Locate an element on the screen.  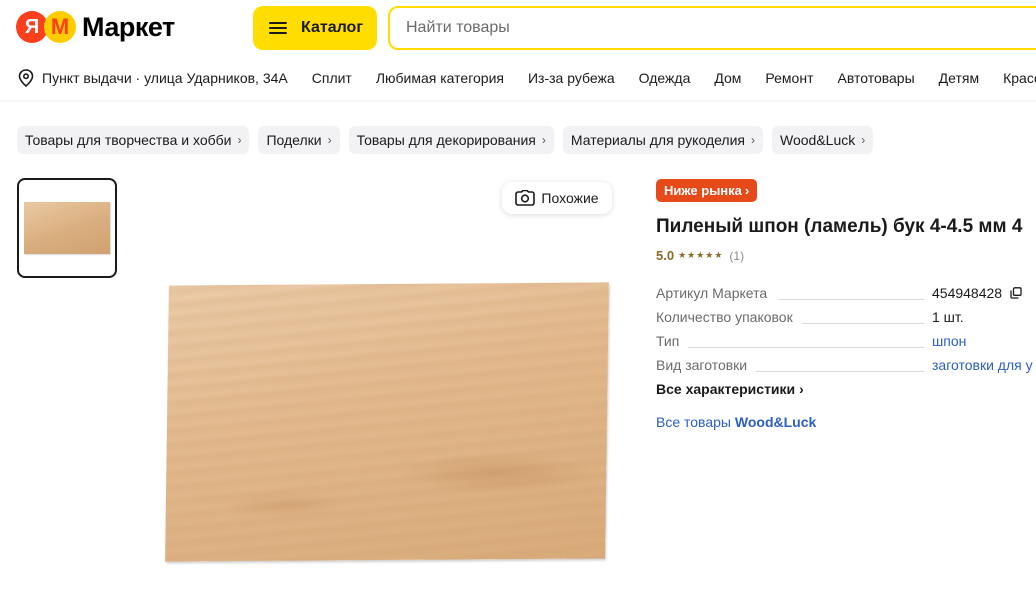
breadcrumb-item: Поделки › is located at coordinates (299, 140).